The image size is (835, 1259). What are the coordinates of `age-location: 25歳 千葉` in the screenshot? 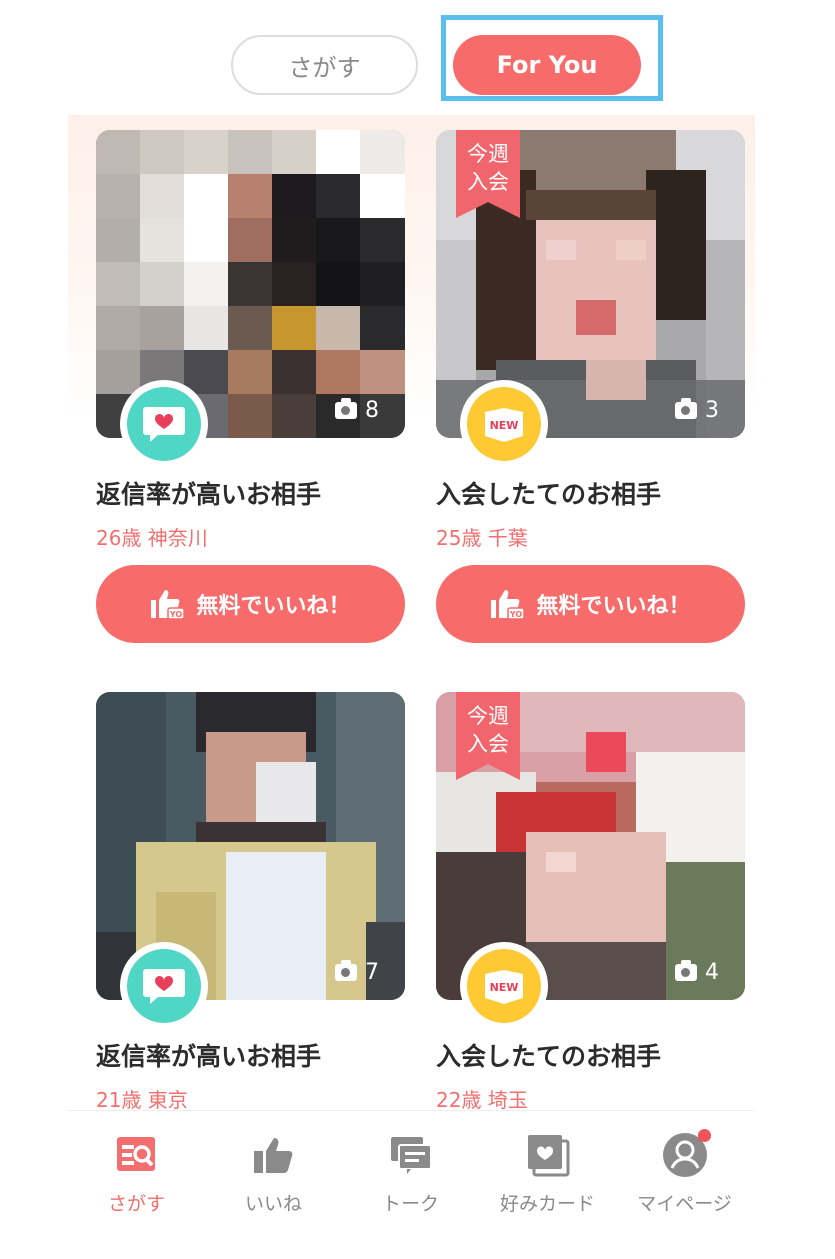 It's located at (482, 538).